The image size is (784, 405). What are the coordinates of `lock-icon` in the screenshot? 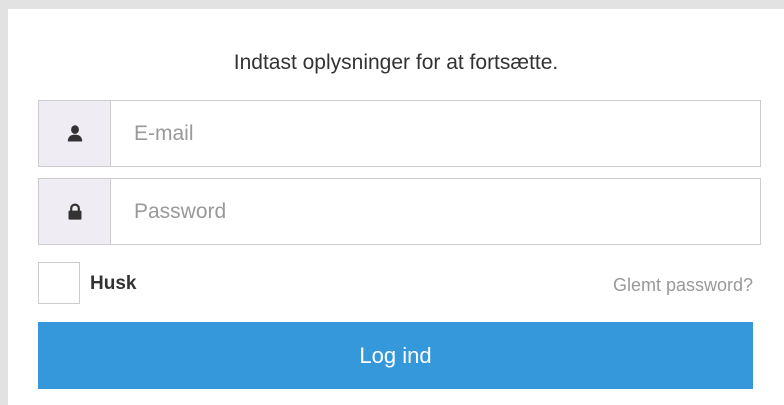 It's located at (74, 211).